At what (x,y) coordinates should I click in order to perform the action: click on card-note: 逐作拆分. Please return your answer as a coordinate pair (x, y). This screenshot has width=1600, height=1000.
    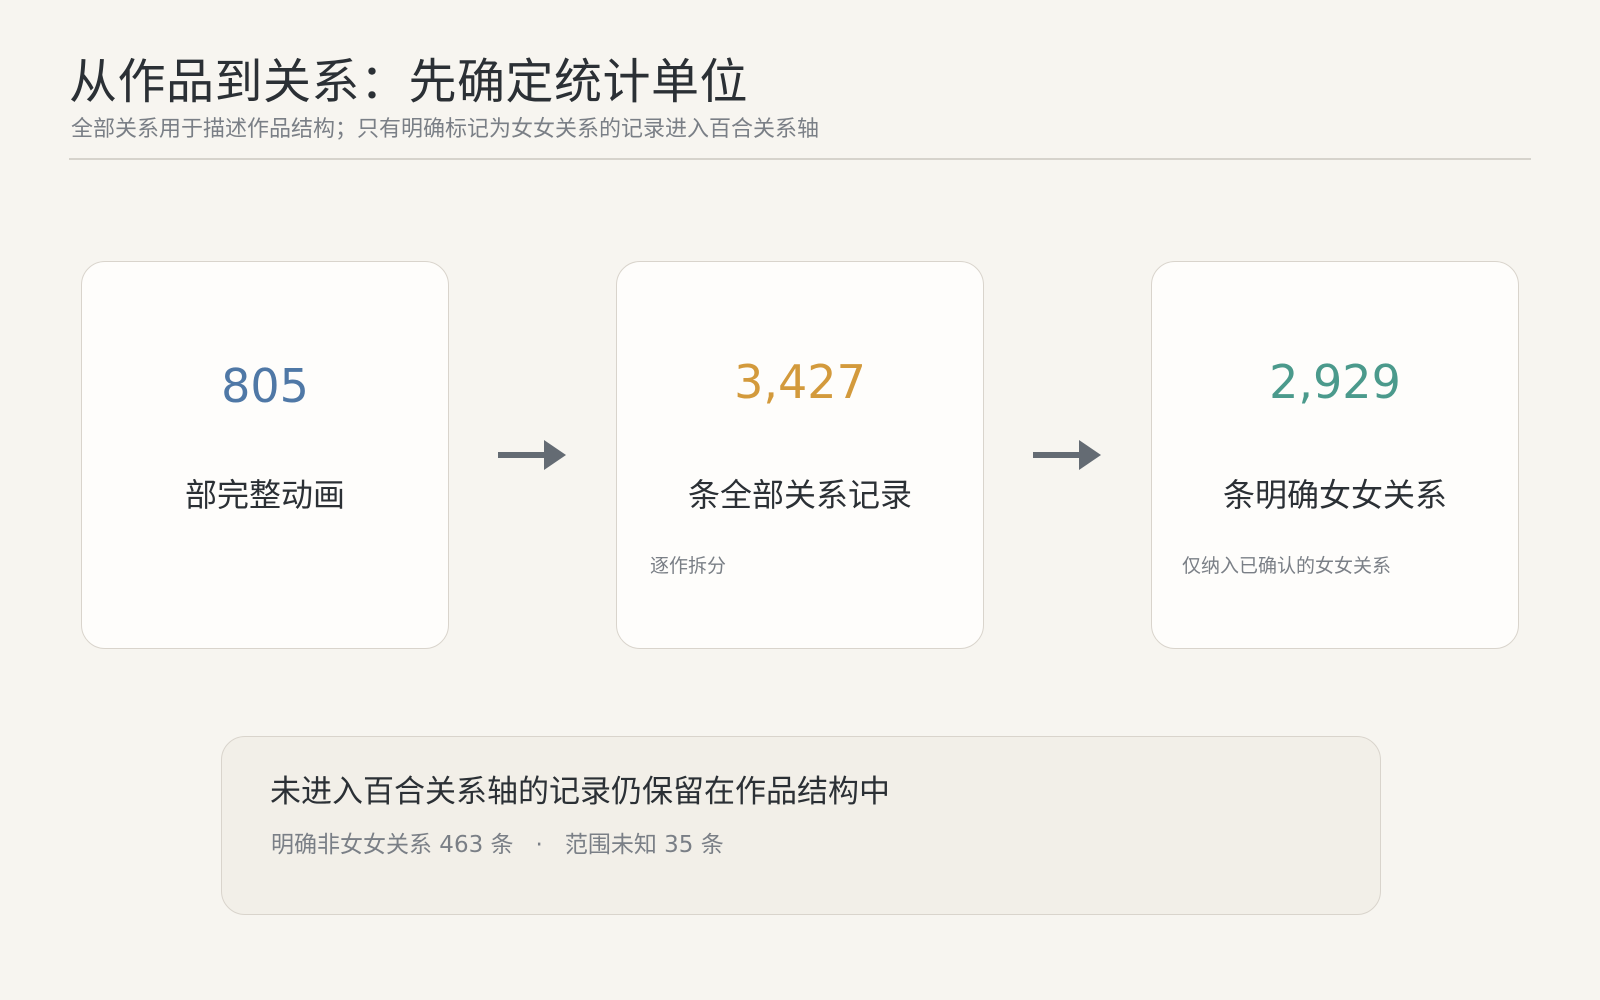
    Looking at the image, I should click on (688, 566).